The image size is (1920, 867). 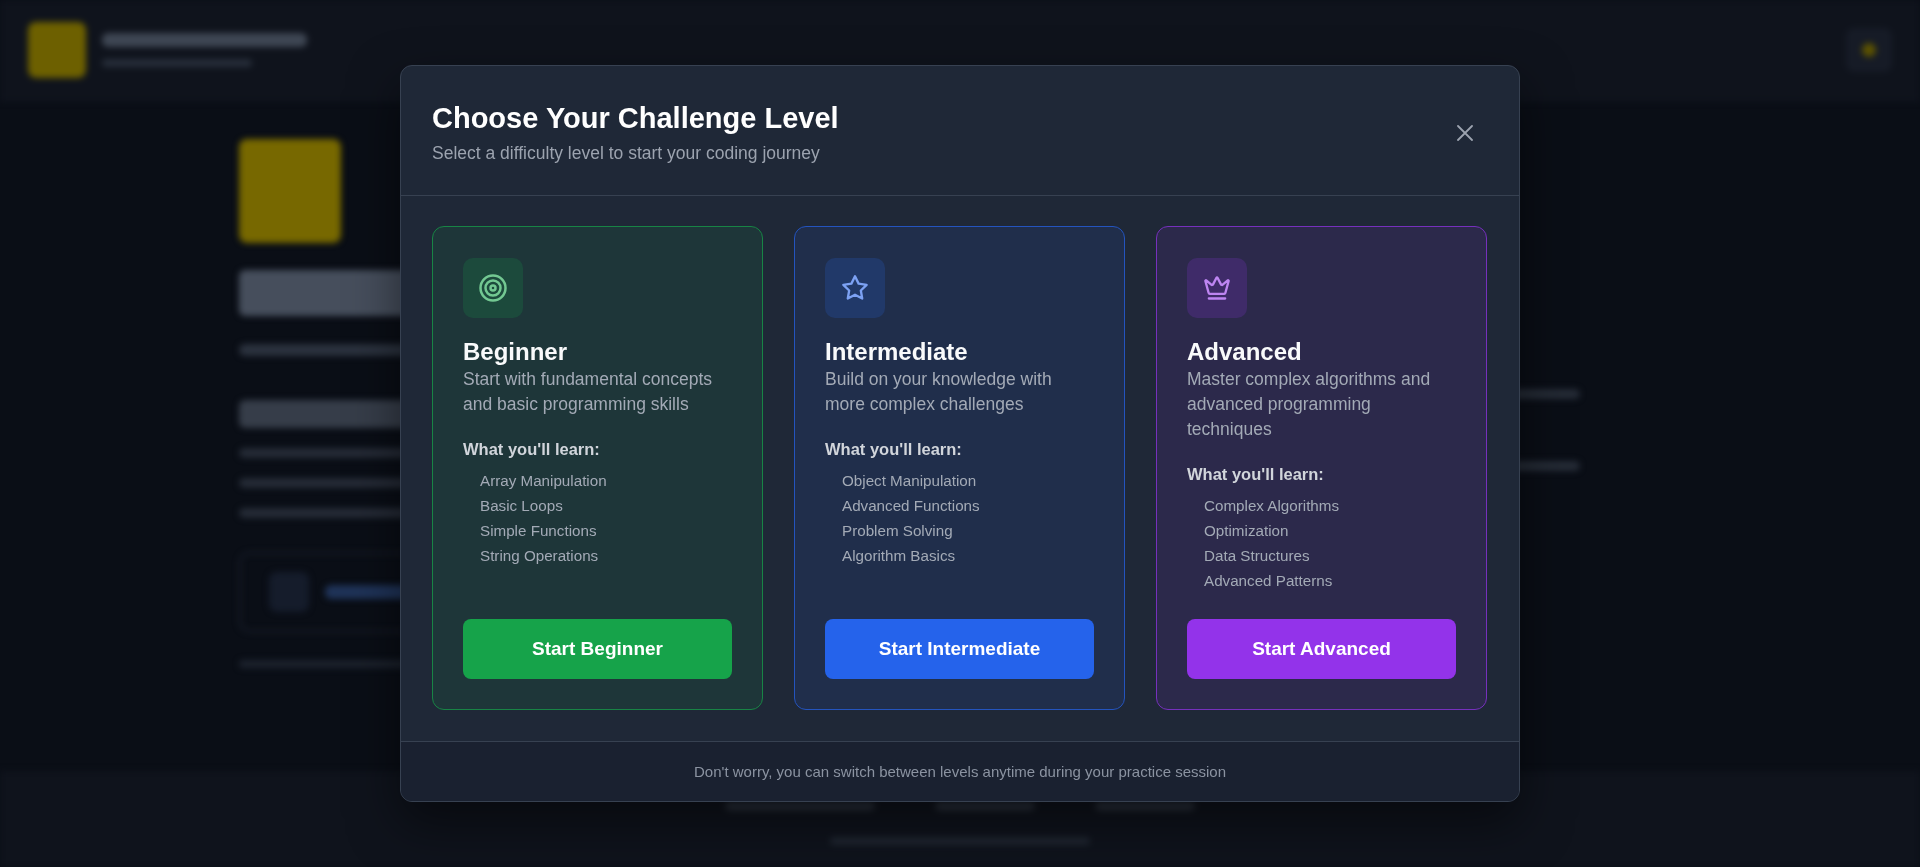 What do you see at coordinates (588, 392) in the screenshot?
I see `level-description: Start with fundamental concepts and basic programming skills` at bounding box center [588, 392].